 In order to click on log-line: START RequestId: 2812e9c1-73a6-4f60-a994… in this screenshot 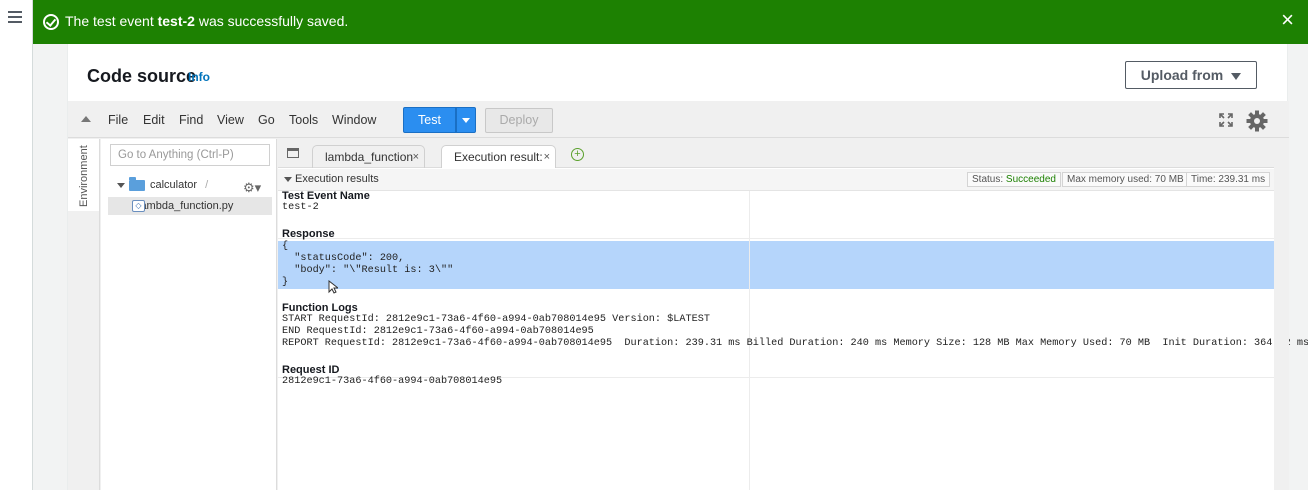, I will do `click(496, 319)`.